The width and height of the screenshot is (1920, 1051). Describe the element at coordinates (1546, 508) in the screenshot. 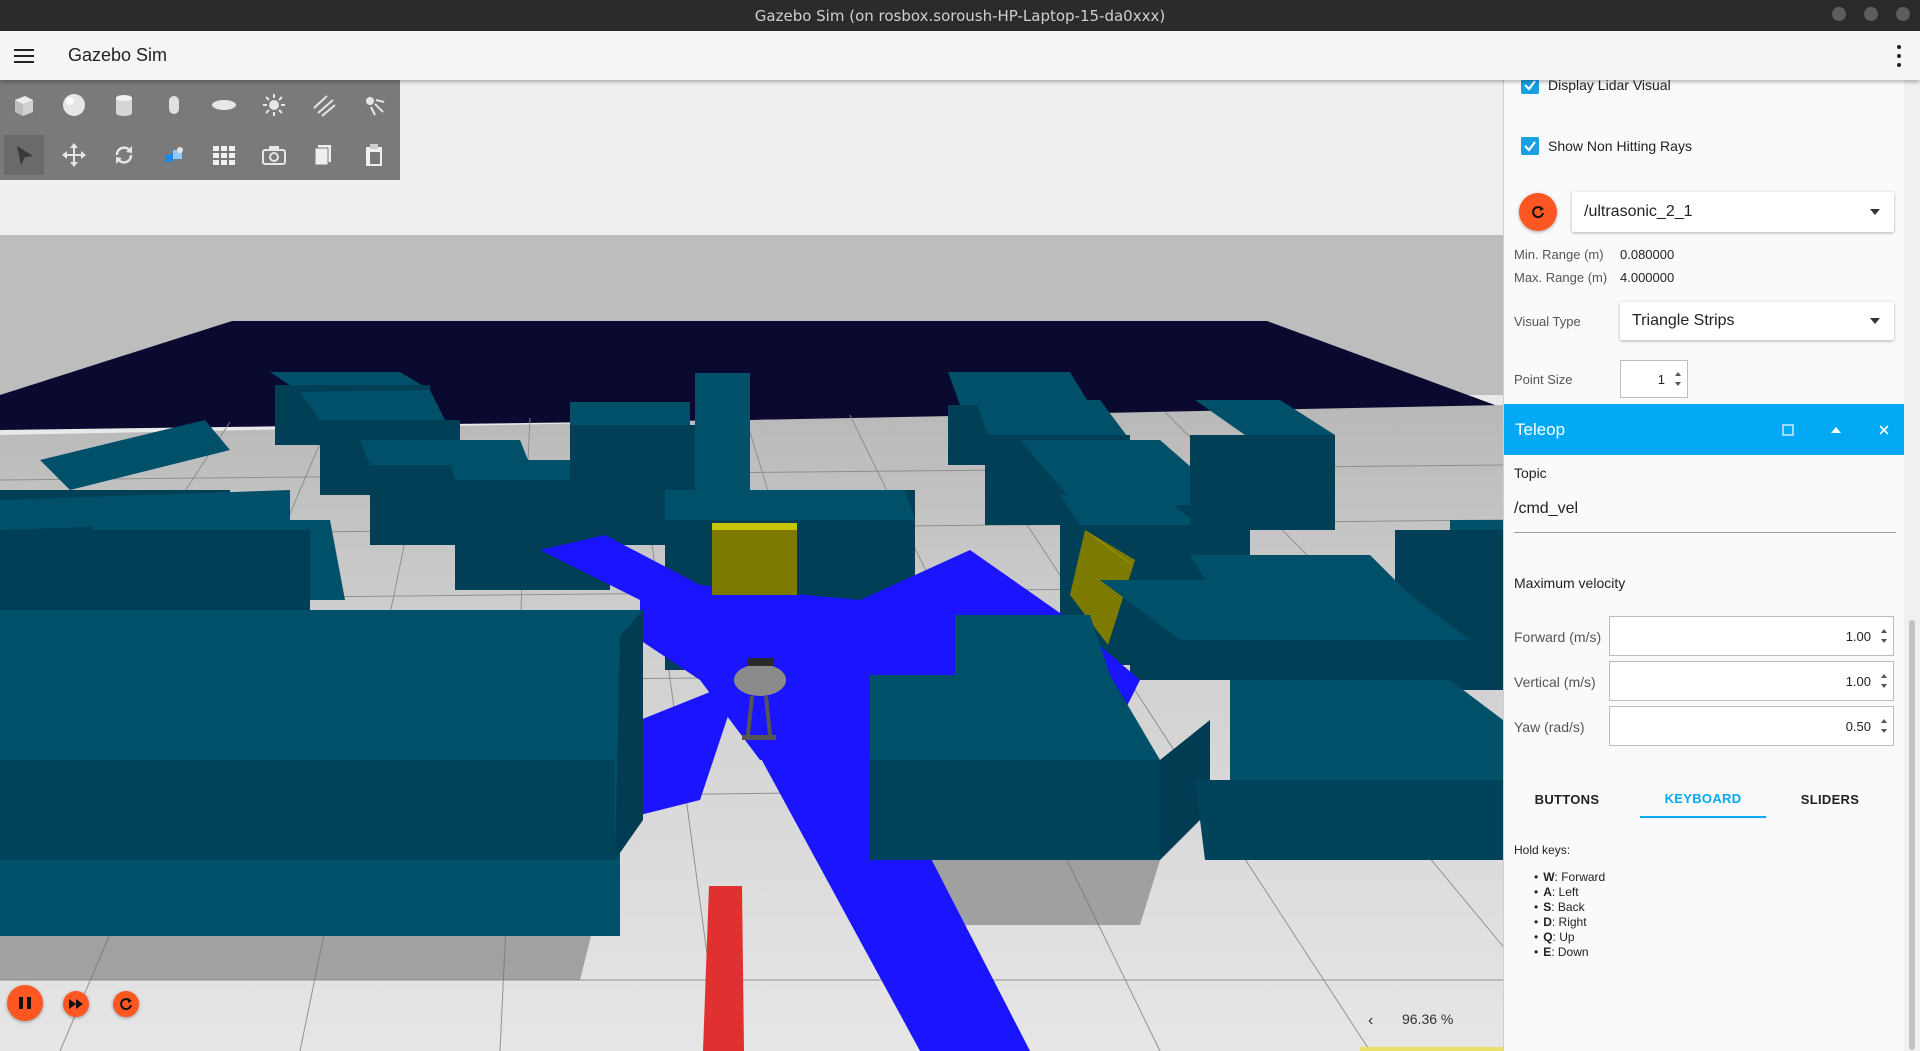

I see `teleop-topic-value: /cmd_vel` at that location.